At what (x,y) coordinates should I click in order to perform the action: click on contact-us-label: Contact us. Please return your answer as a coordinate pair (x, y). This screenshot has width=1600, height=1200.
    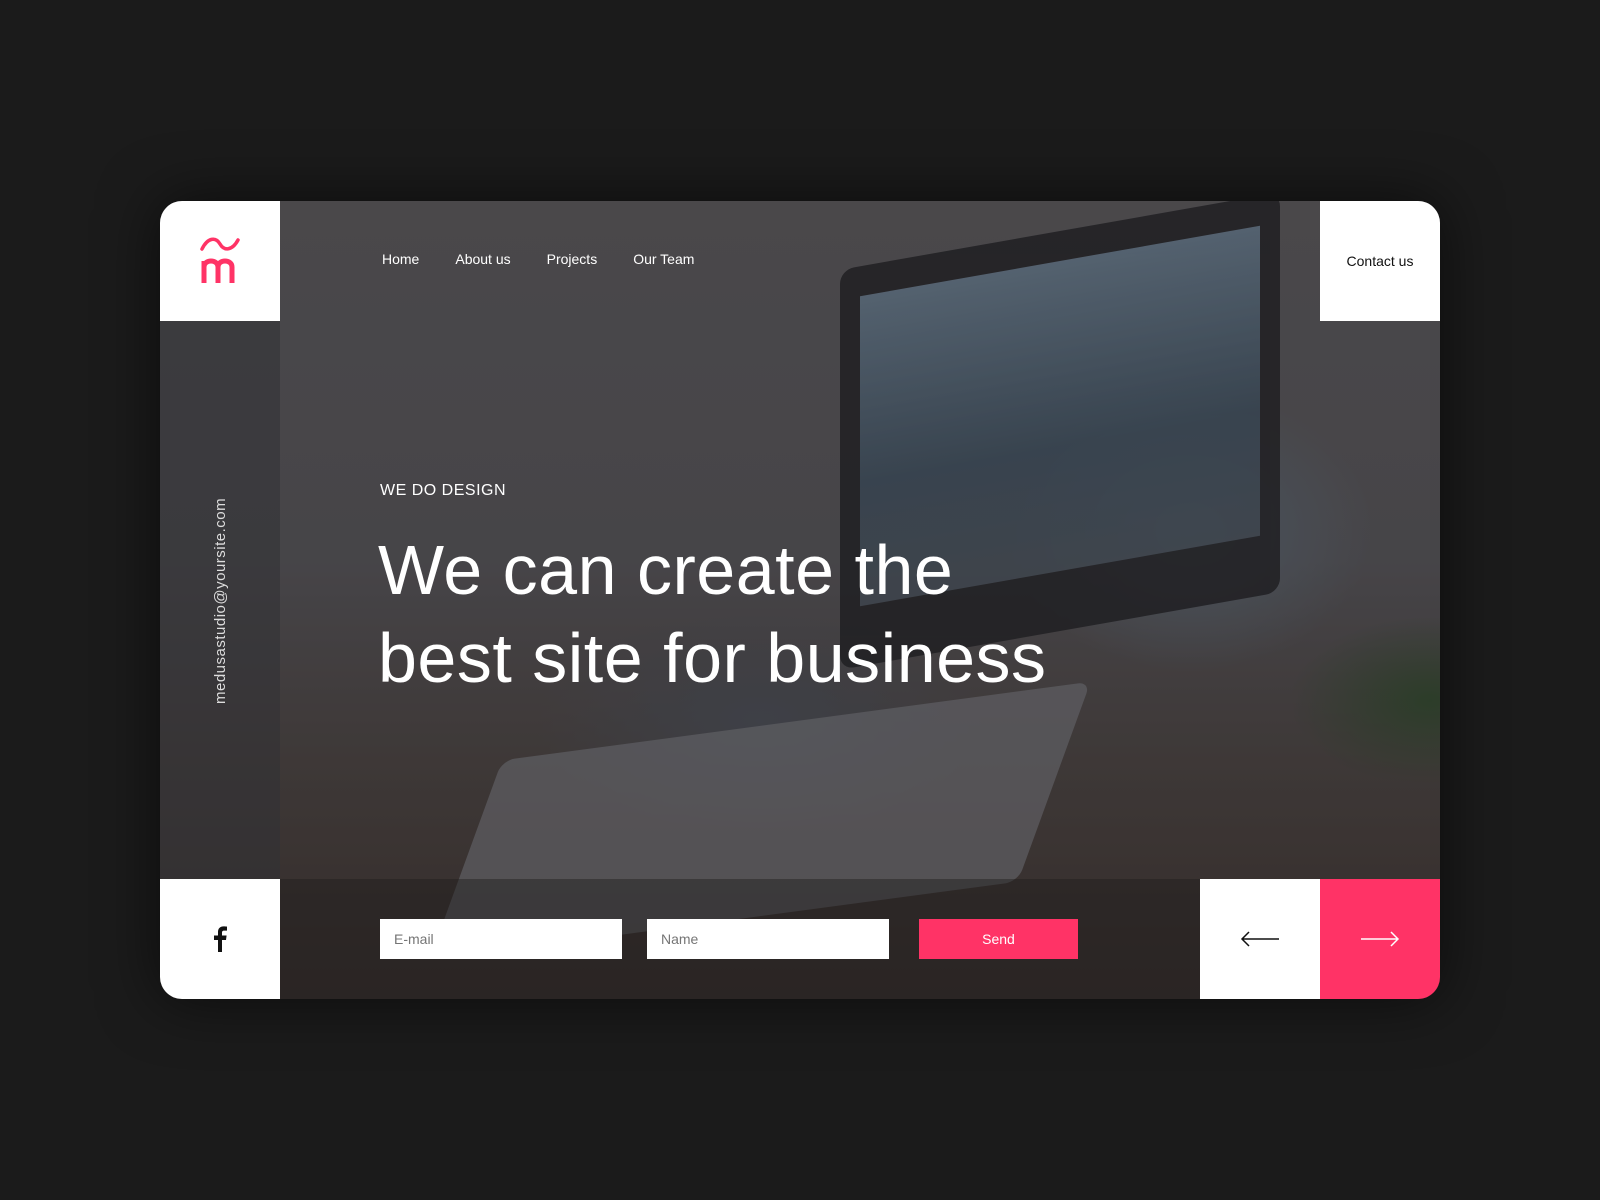
    Looking at the image, I should click on (1380, 261).